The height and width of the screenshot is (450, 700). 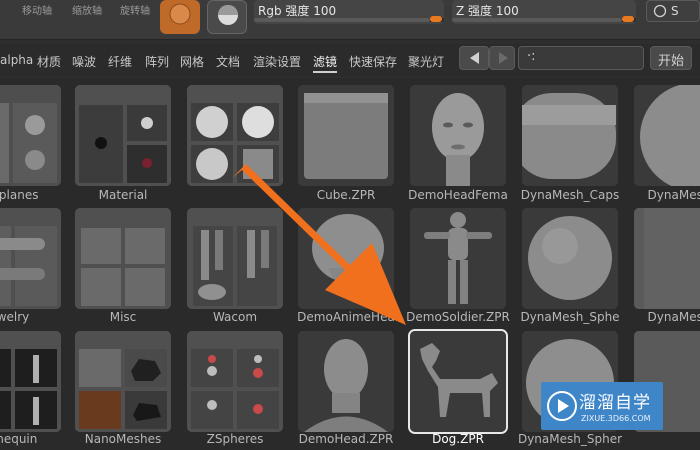 What do you see at coordinates (487, 11) in the screenshot?
I see `z-intensity-label: Z 强度 100` at bounding box center [487, 11].